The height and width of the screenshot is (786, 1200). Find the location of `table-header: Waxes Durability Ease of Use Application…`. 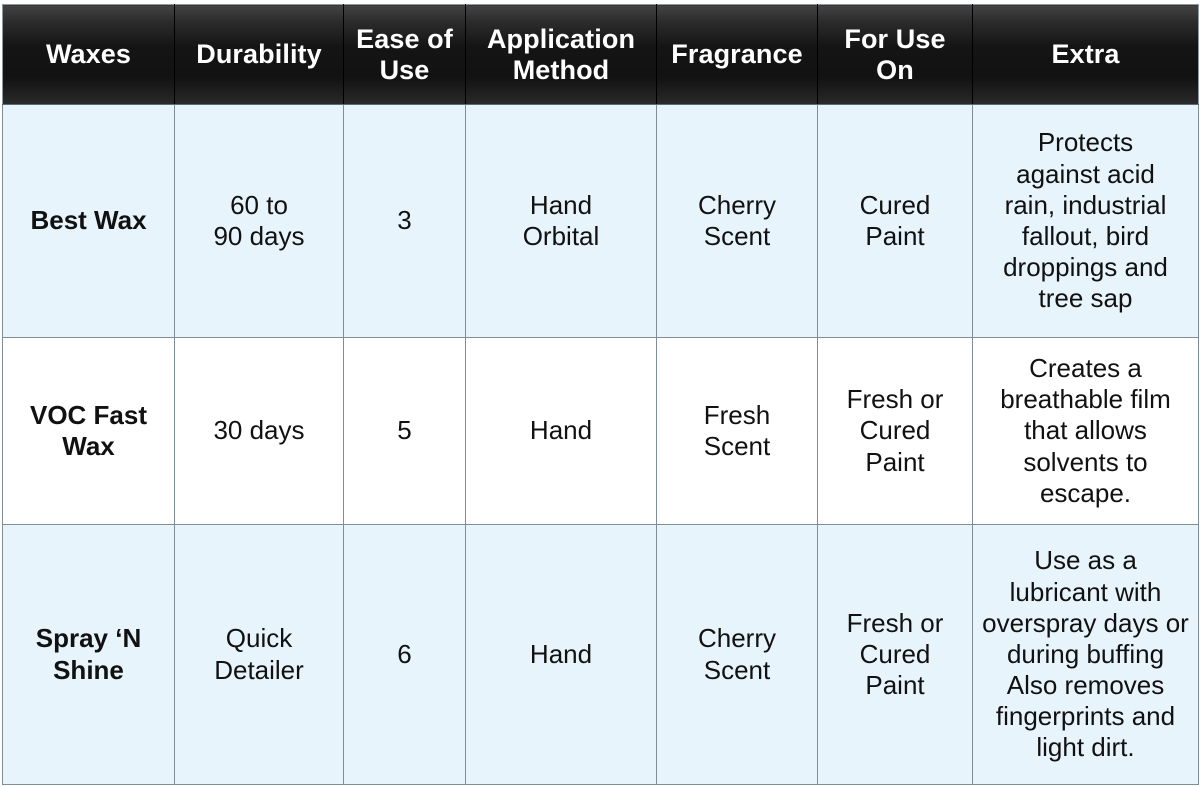

table-header: Waxes Durability Ease of Use Application… is located at coordinates (600, 54).